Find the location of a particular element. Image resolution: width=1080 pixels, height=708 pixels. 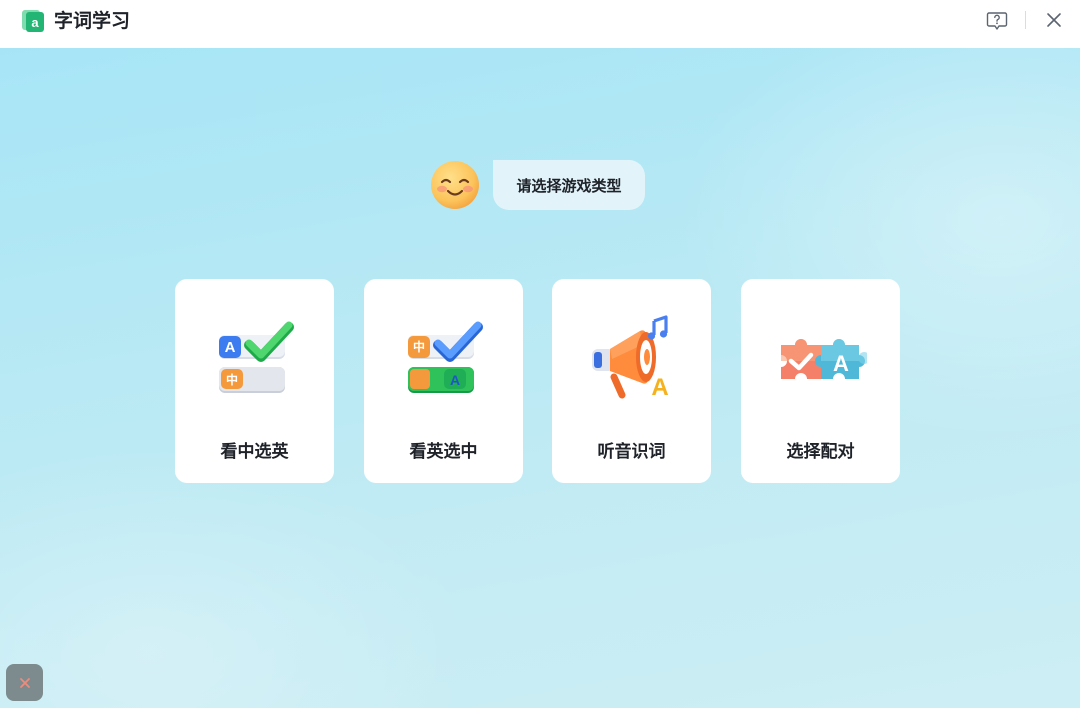

megaphone-music-icon: A is located at coordinates (630, 357).